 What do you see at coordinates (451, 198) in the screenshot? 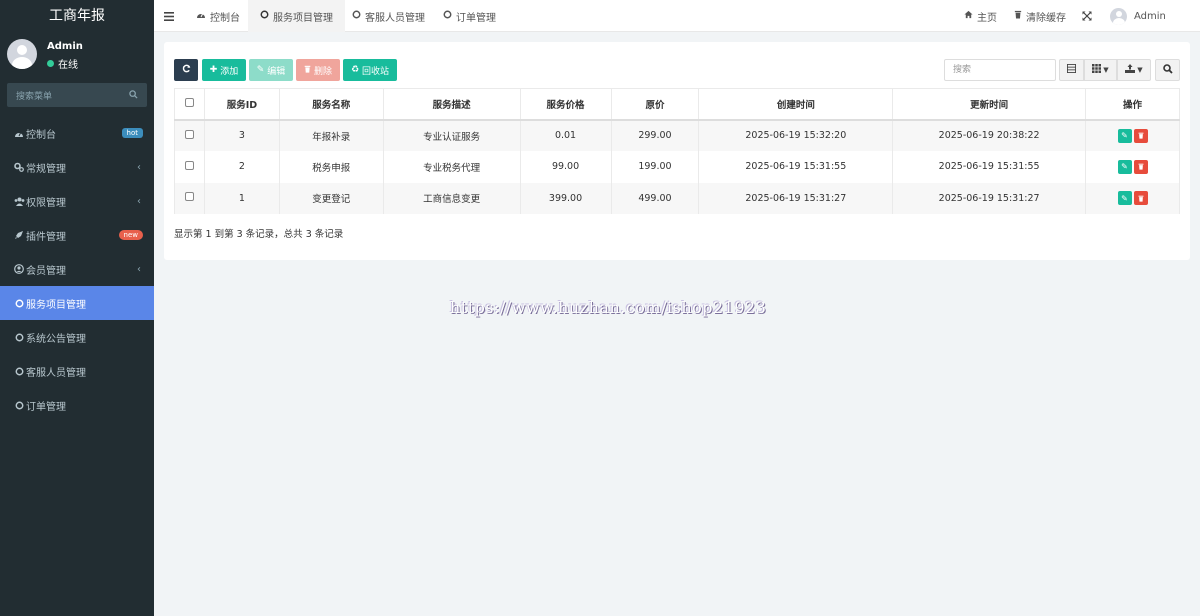
I see `cell-description: 工商信息变更` at bounding box center [451, 198].